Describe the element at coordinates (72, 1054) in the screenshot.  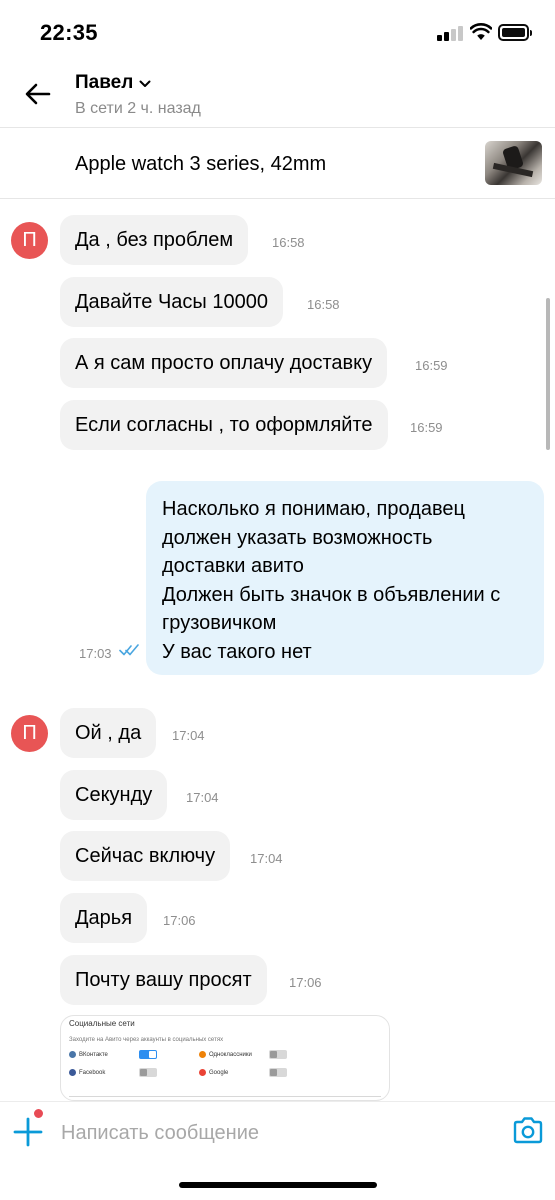
I see `vk-icon` at that location.